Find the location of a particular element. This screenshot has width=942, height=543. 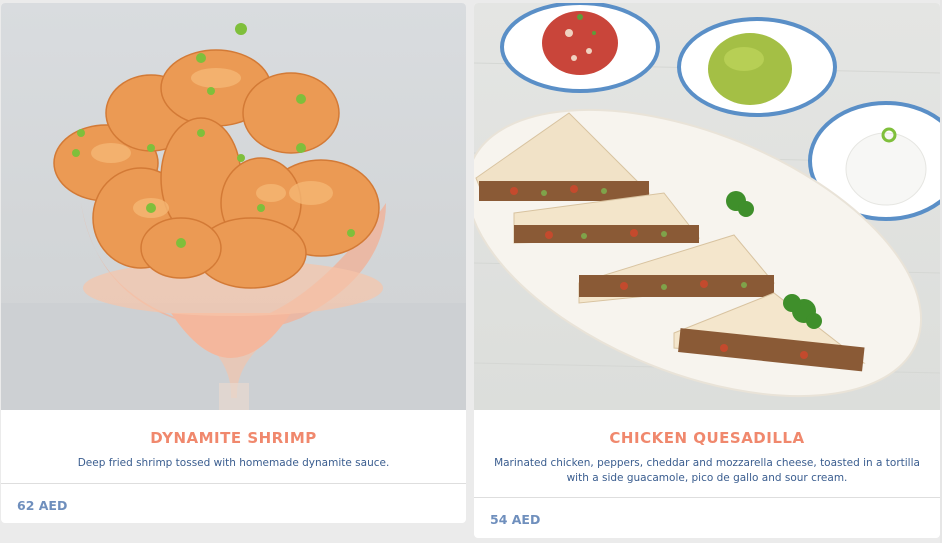

dish-price: 62 AED is located at coordinates (42, 505).